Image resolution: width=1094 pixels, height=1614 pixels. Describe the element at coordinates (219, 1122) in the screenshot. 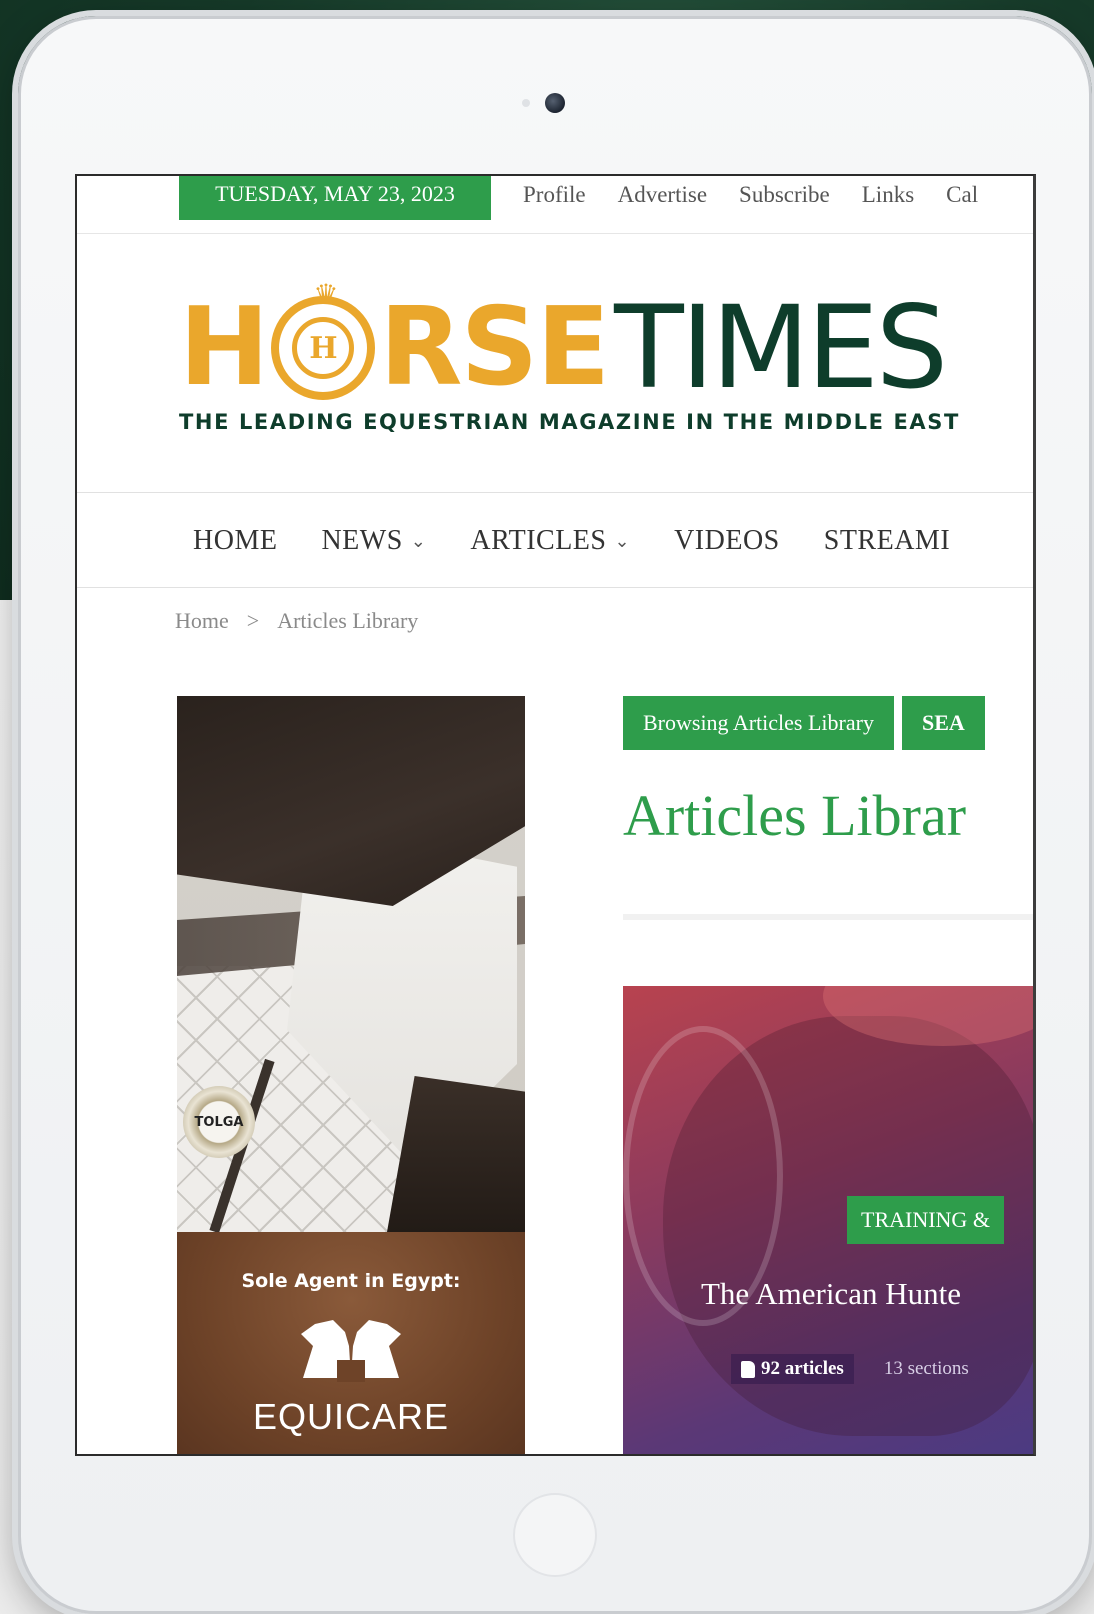

I see `ad-brand-badge: TOLGA` at that location.